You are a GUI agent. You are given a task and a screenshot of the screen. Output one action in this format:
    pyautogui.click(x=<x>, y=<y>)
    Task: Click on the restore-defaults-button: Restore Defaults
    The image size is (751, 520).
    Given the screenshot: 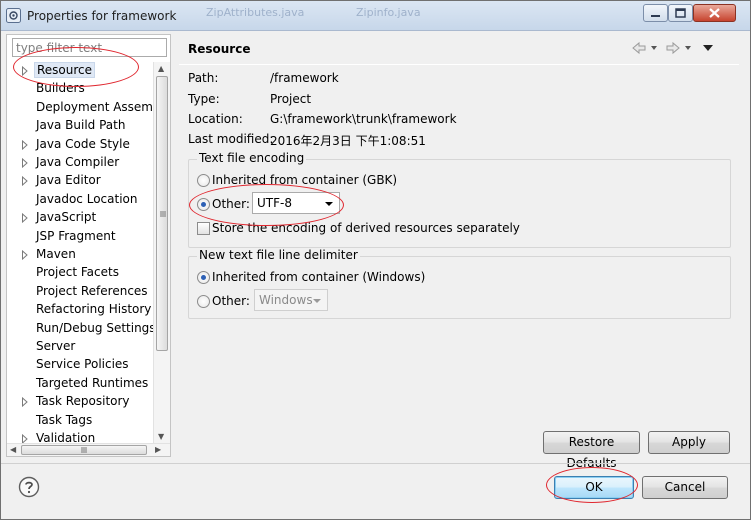 What is the action you would take?
    pyautogui.click(x=591, y=450)
    